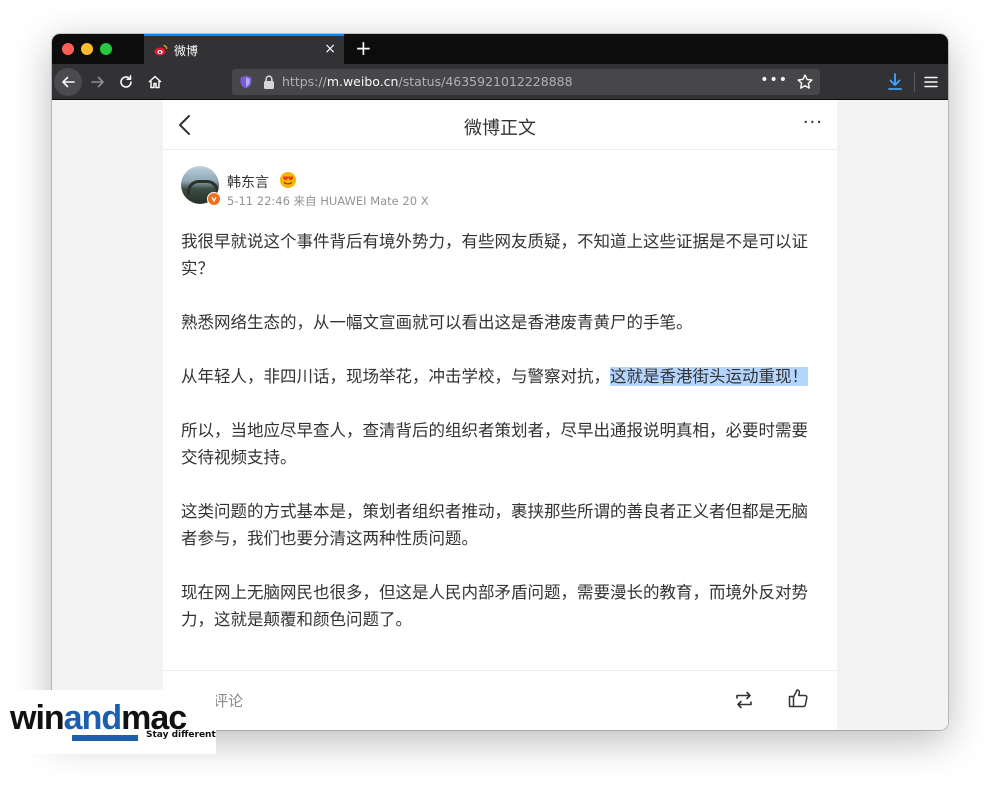 The image size is (1000, 797). Describe the element at coordinates (181, 735) in the screenshot. I see `watermark-tagline: Stay different` at that location.